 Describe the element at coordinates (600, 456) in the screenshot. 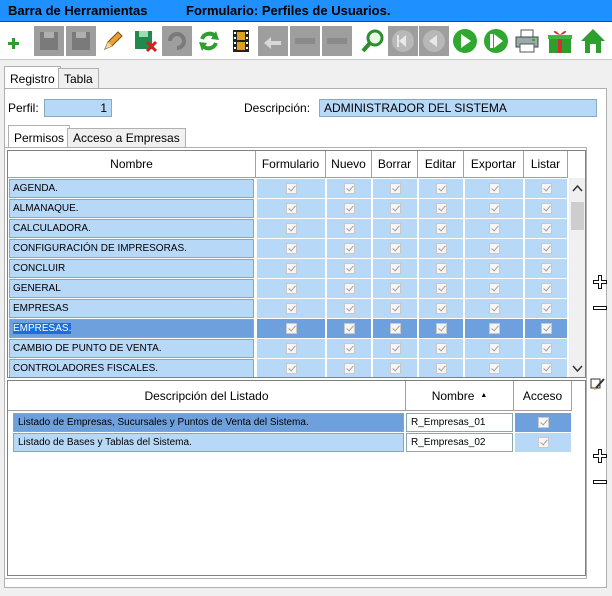

I see `add-listado-icon` at that location.